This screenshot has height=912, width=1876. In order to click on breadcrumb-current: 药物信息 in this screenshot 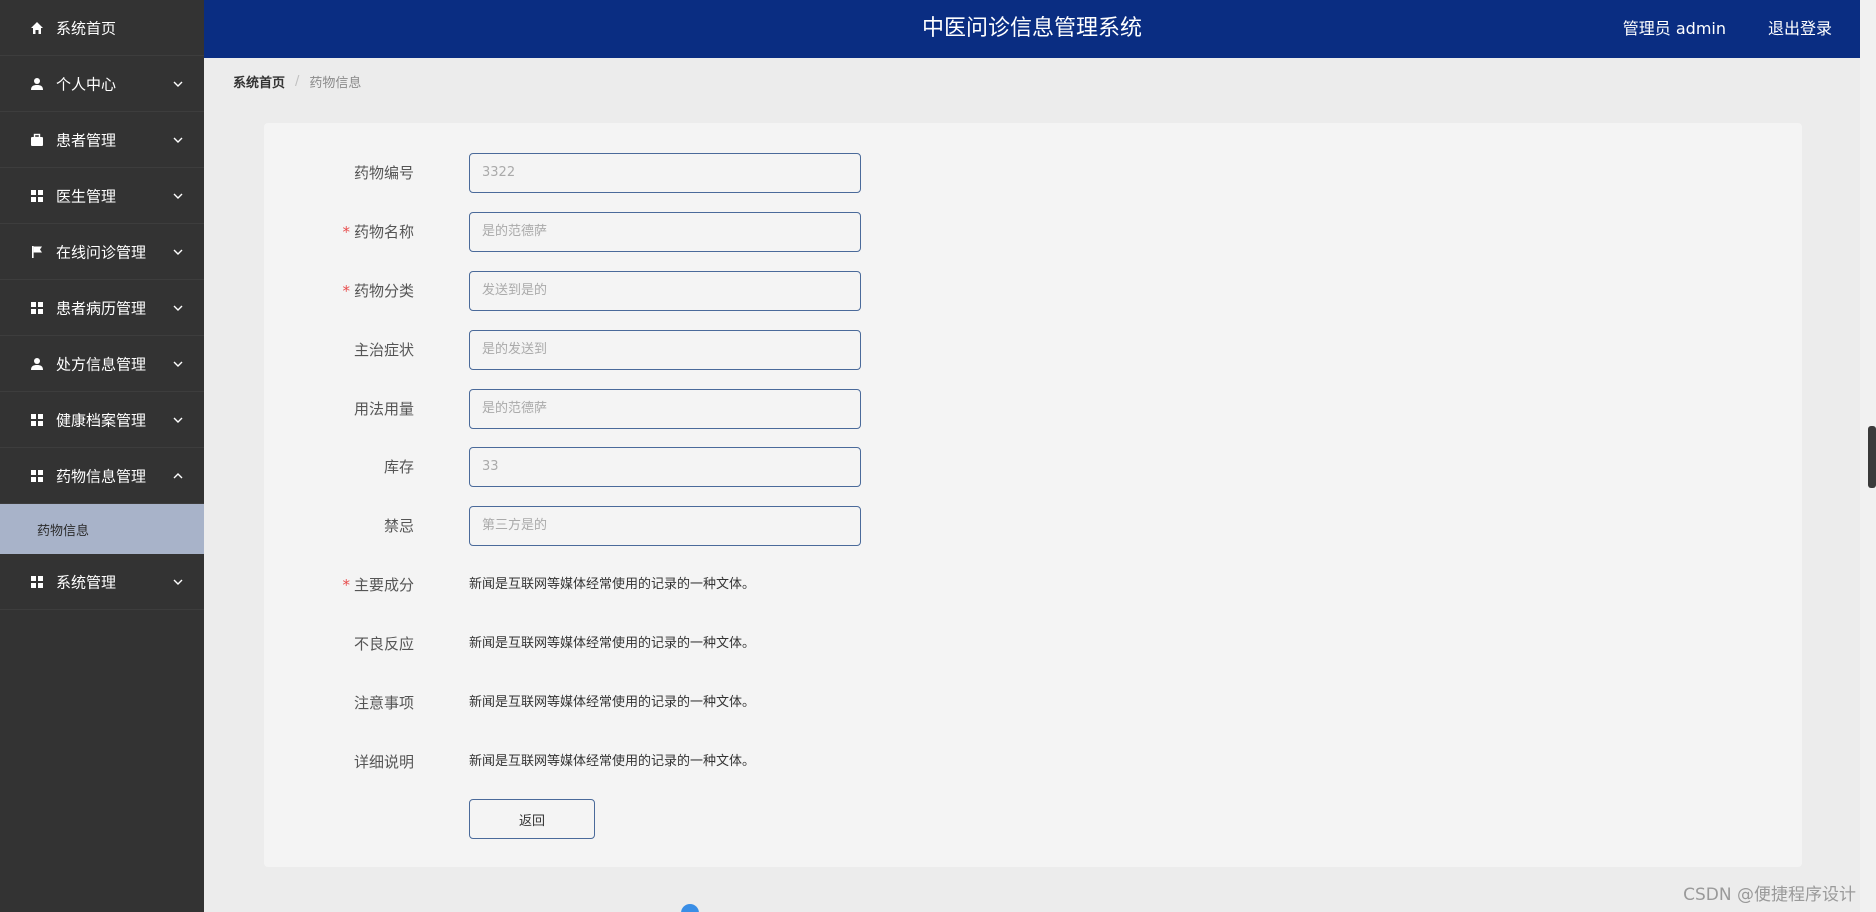, I will do `click(335, 83)`.